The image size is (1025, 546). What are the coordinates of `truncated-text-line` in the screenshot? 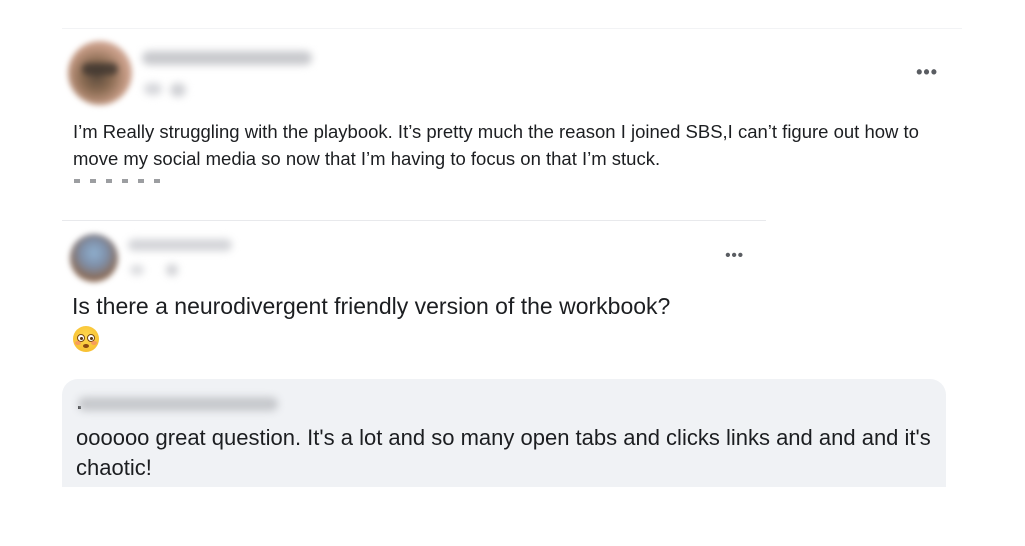 It's located at (119, 181).